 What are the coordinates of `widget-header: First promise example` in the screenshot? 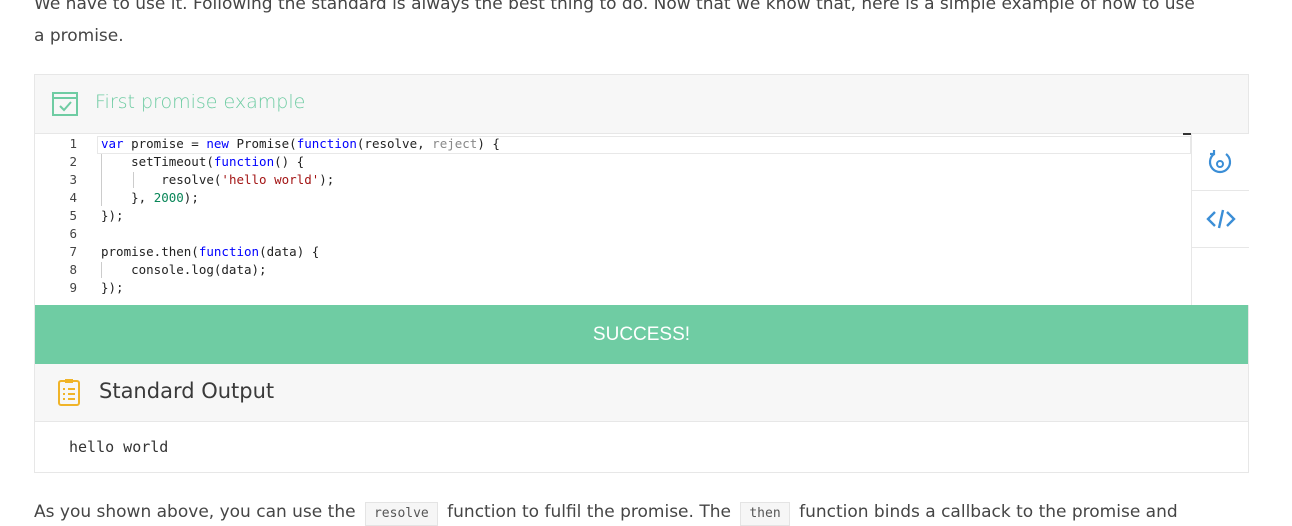 It's located at (641, 104).